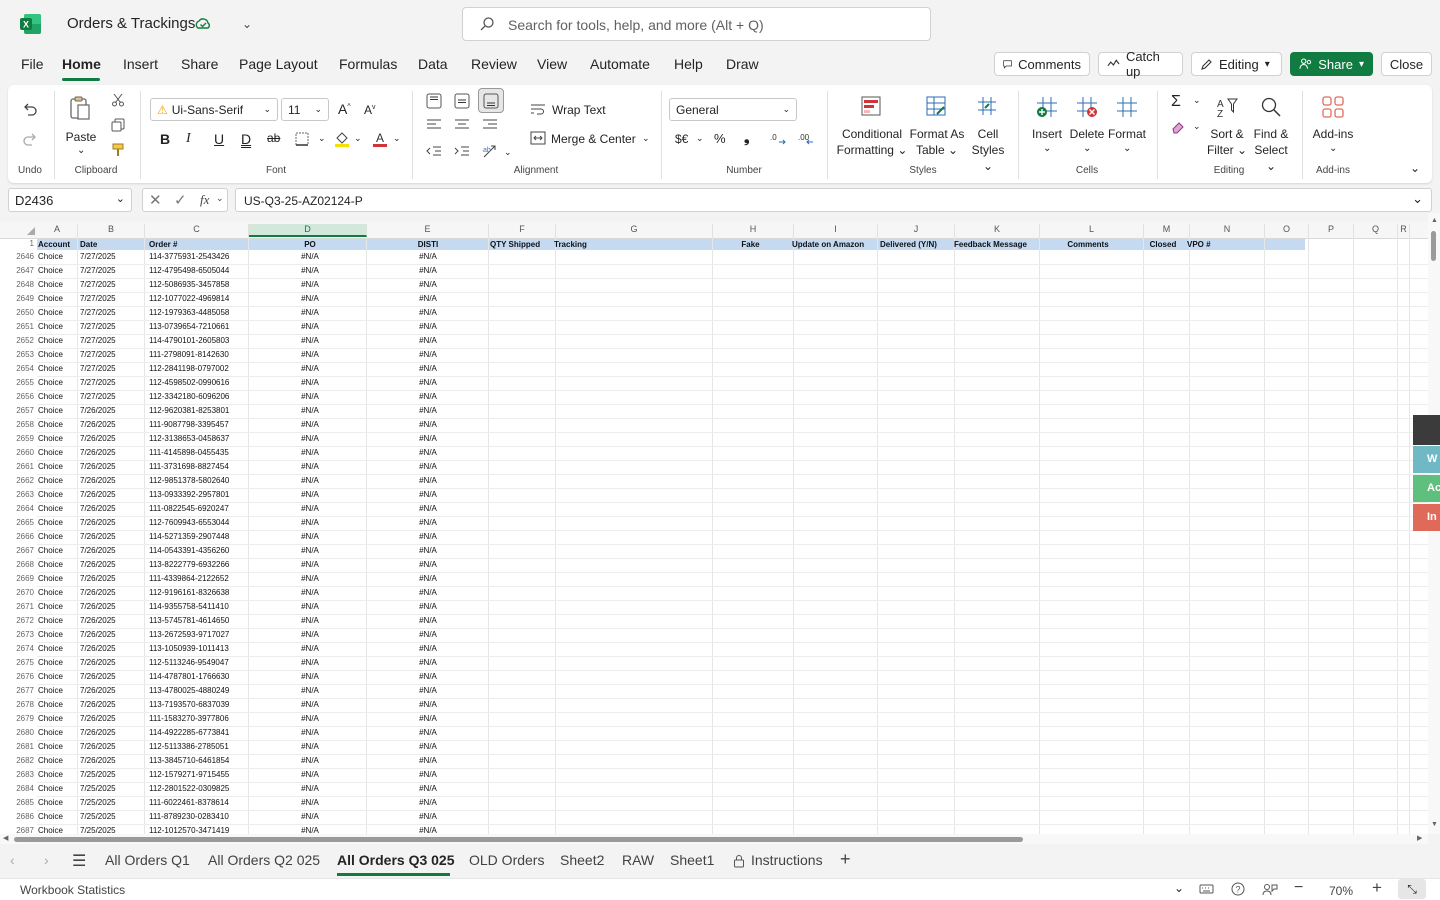 The image size is (1440, 900). Describe the element at coordinates (1415, 168) in the screenshot. I see `ribbon-collapse-chevron-icon: ⌄` at that location.